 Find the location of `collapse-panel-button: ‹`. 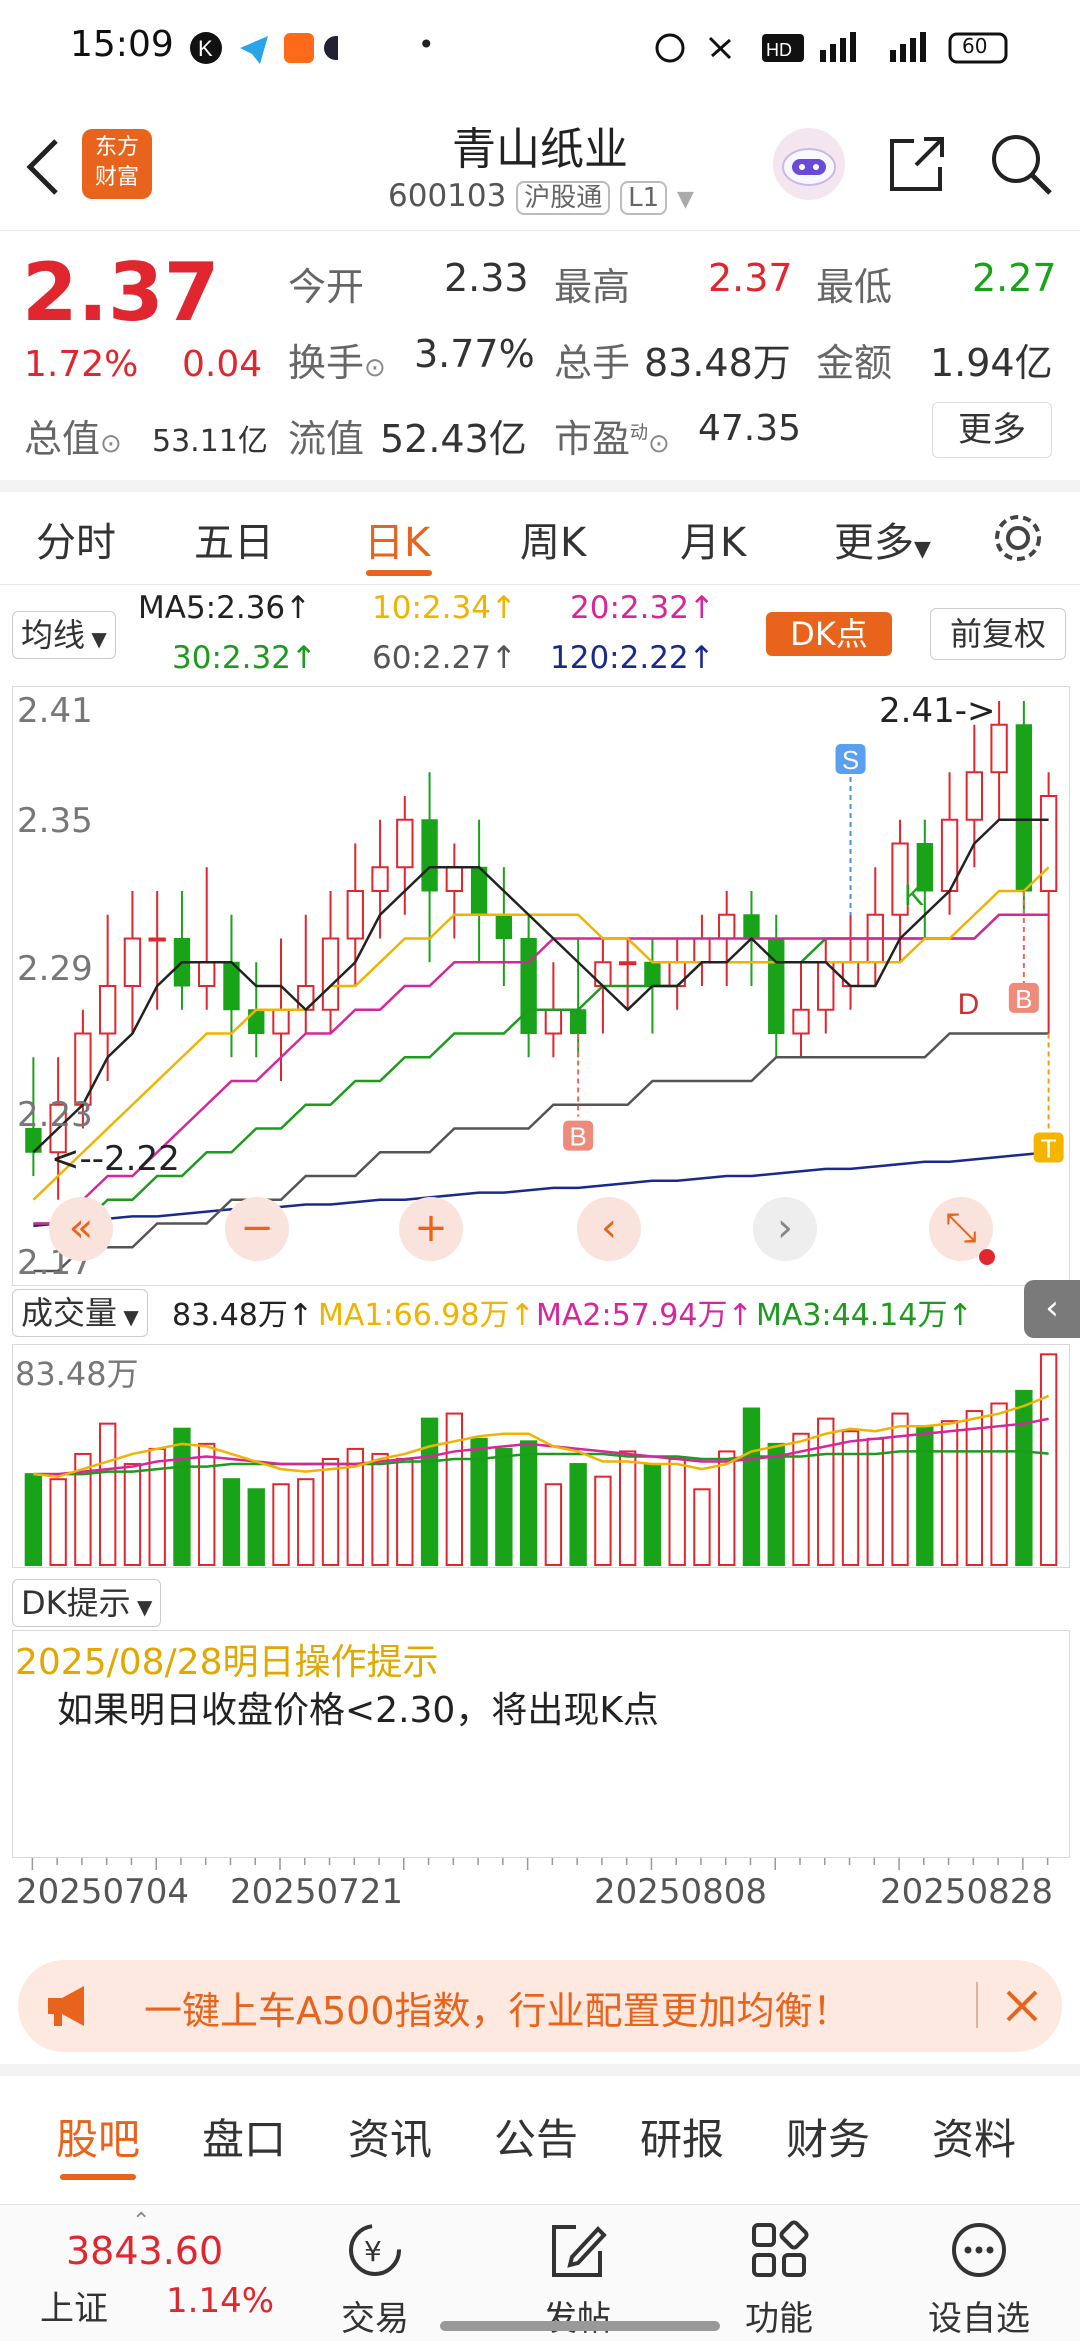

collapse-panel-button: ‹ is located at coordinates (1052, 1309).